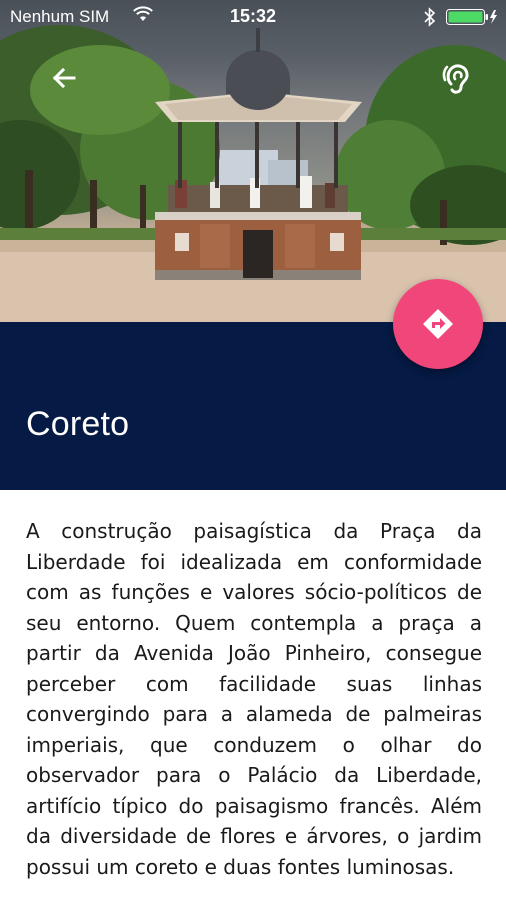  What do you see at coordinates (78, 424) in the screenshot?
I see `page-title: Coreto` at bounding box center [78, 424].